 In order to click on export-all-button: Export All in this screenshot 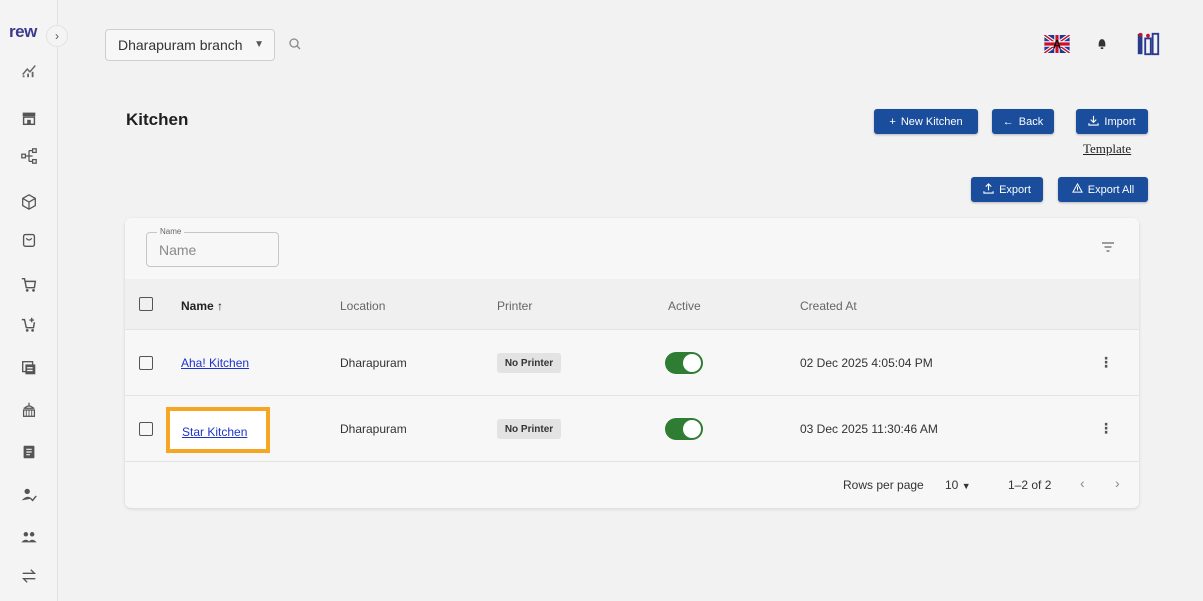, I will do `click(1103, 189)`.